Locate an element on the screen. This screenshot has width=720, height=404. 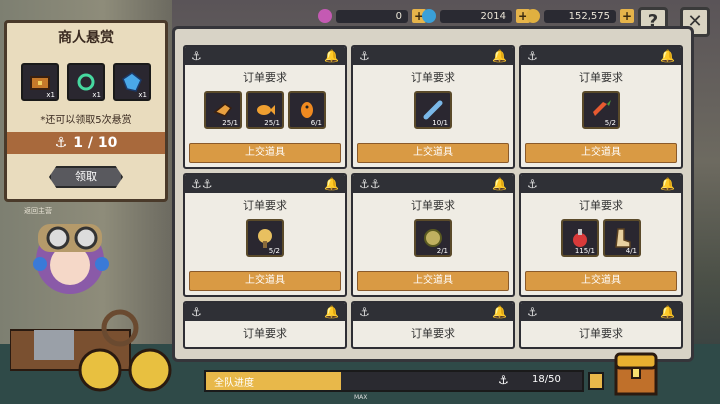
order-card: ⚓ 🔔 订单要求 10/1 上交道具 is located at coordinates (433, 107).